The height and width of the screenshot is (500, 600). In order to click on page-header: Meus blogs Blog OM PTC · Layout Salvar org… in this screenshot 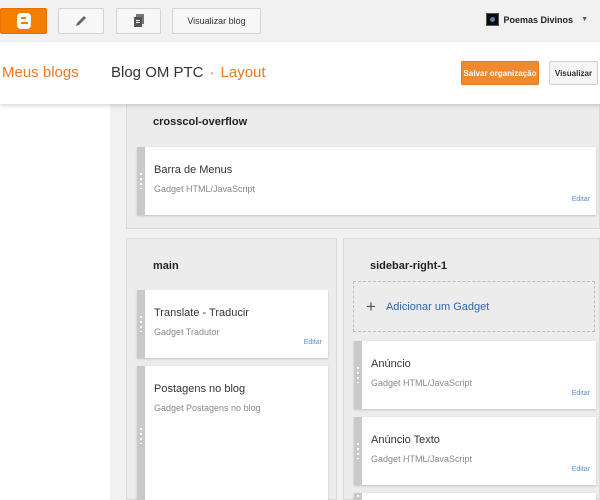, I will do `click(300, 73)`.